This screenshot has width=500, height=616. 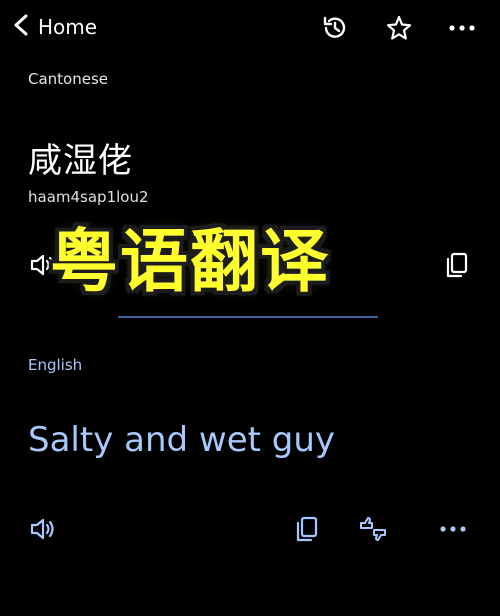 I want to click on history-icon, so click(x=335, y=28).